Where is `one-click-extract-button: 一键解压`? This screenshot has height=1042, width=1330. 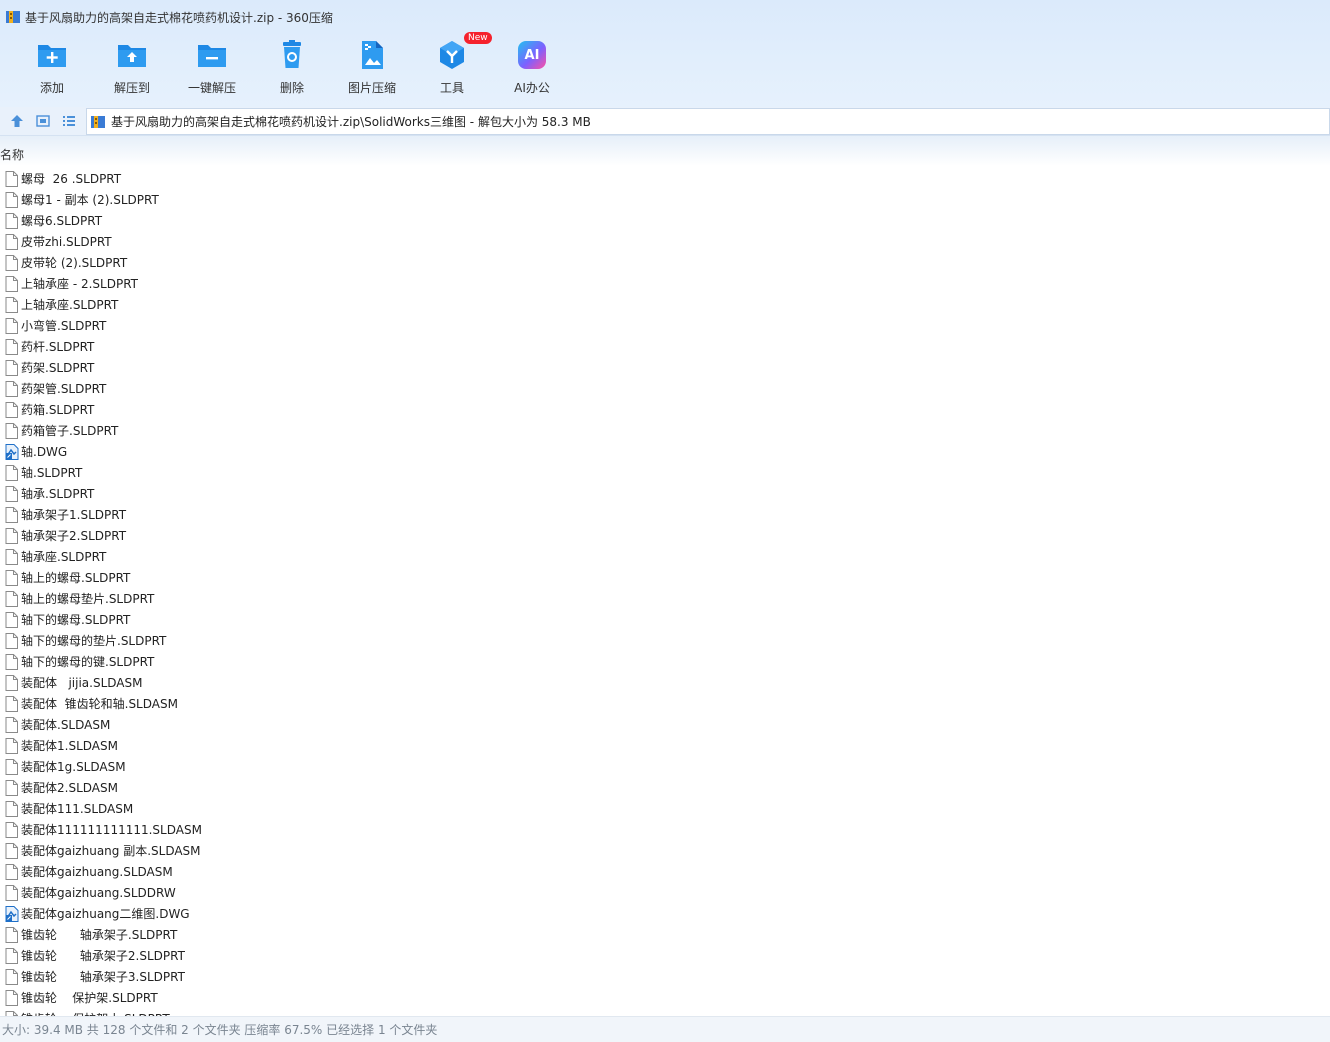 one-click-extract-button: 一键解压 is located at coordinates (212, 67).